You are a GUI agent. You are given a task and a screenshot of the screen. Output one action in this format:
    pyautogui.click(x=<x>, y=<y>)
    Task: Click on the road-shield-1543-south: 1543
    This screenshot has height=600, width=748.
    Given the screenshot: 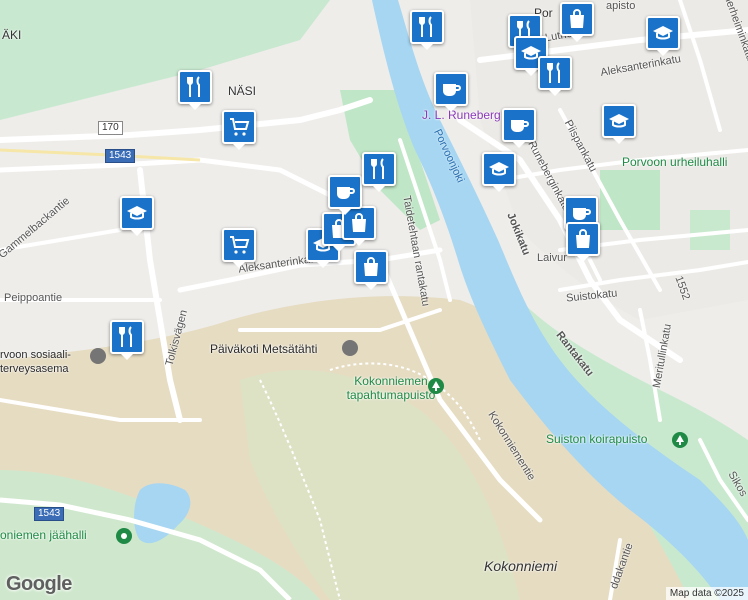 What is the action you would take?
    pyautogui.click(x=49, y=514)
    